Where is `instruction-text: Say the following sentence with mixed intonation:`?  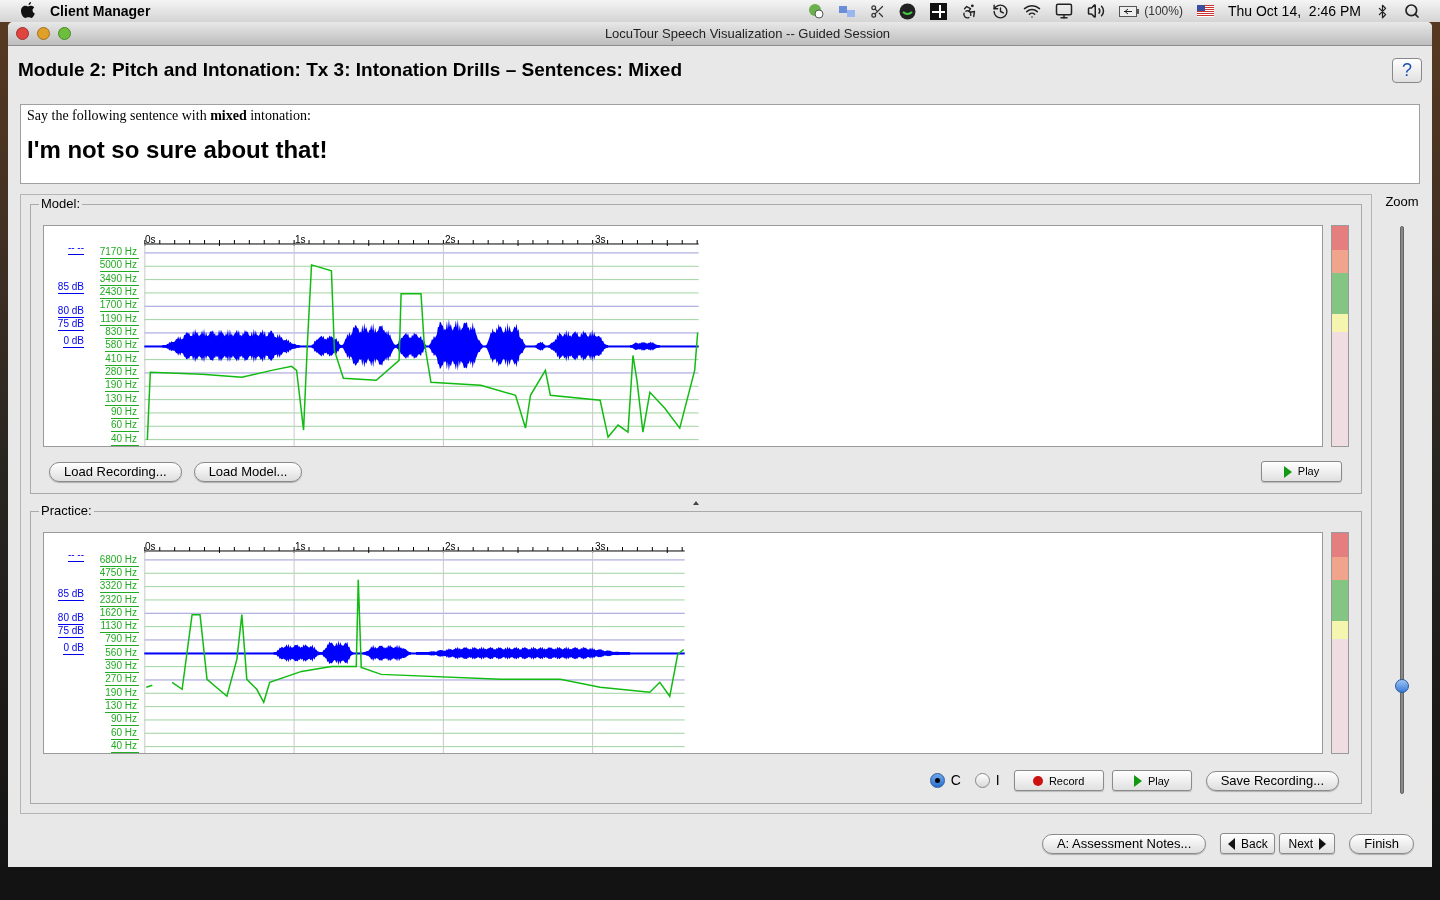 instruction-text: Say the following sentence with mixed intonation: is located at coordinates (169, 116).